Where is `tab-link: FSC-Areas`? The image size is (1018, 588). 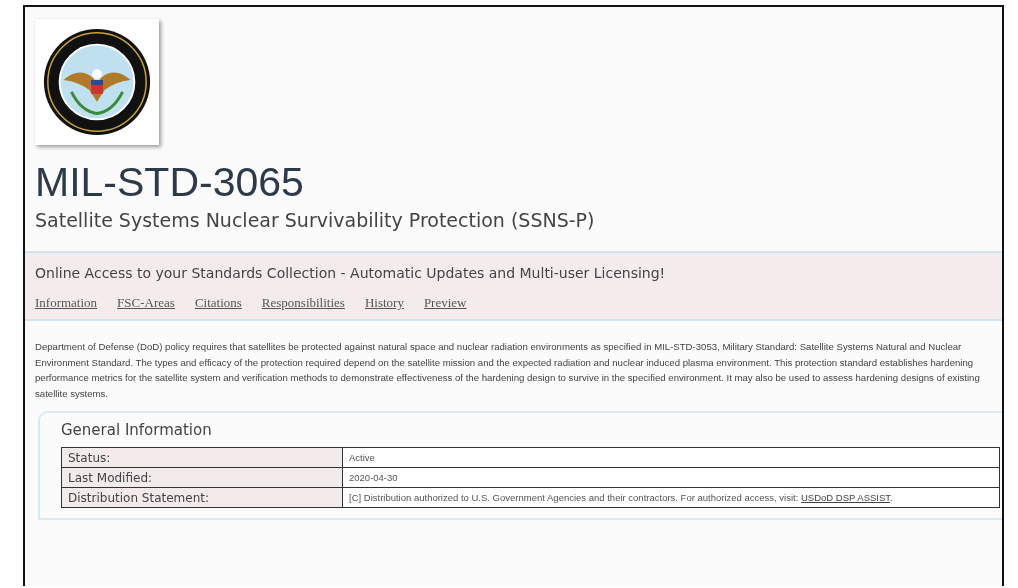
tab-link: FSC-Areas is located at coordinates (146, 303).